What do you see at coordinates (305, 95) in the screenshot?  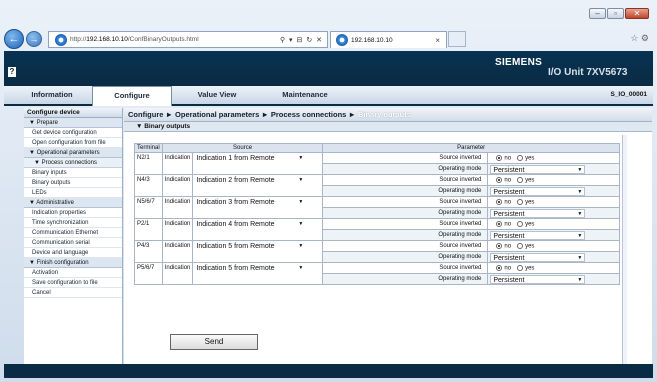 I see `nav-maintenance: Maintenance` at bounding box center [305, 95].